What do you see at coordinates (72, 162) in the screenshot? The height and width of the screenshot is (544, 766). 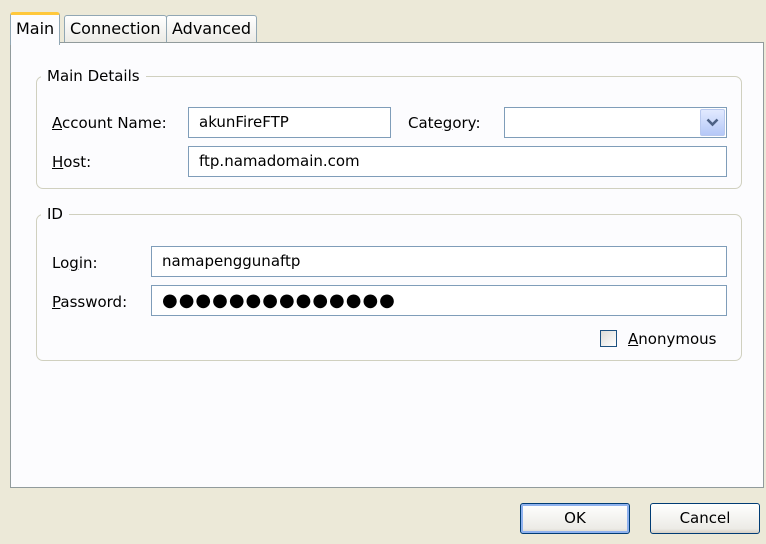 I see `host-label: Host:` at bounding box center [72, 162].